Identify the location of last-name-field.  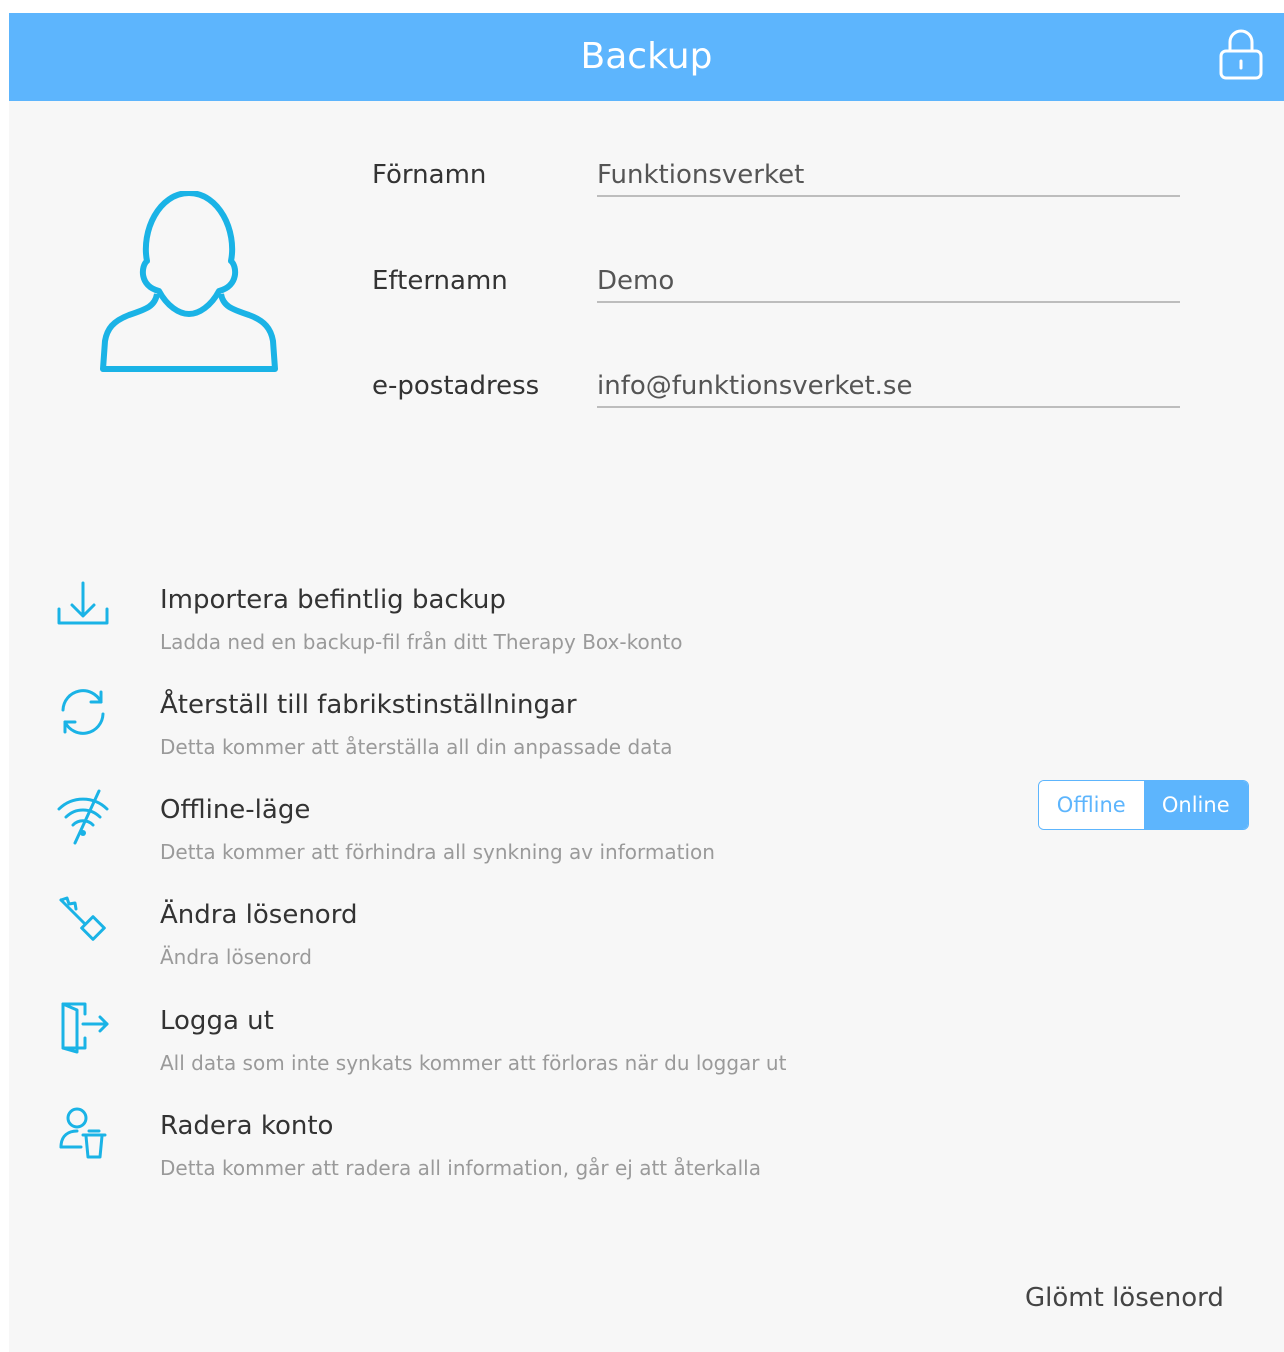
(888, 282).